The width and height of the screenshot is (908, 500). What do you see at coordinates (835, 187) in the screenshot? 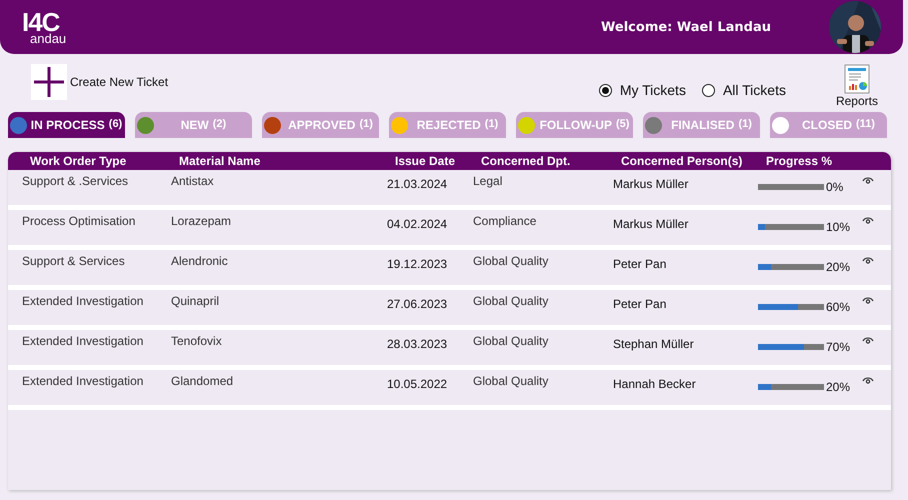
I see `progress-text: 0%` at bounding box center [835, 187].